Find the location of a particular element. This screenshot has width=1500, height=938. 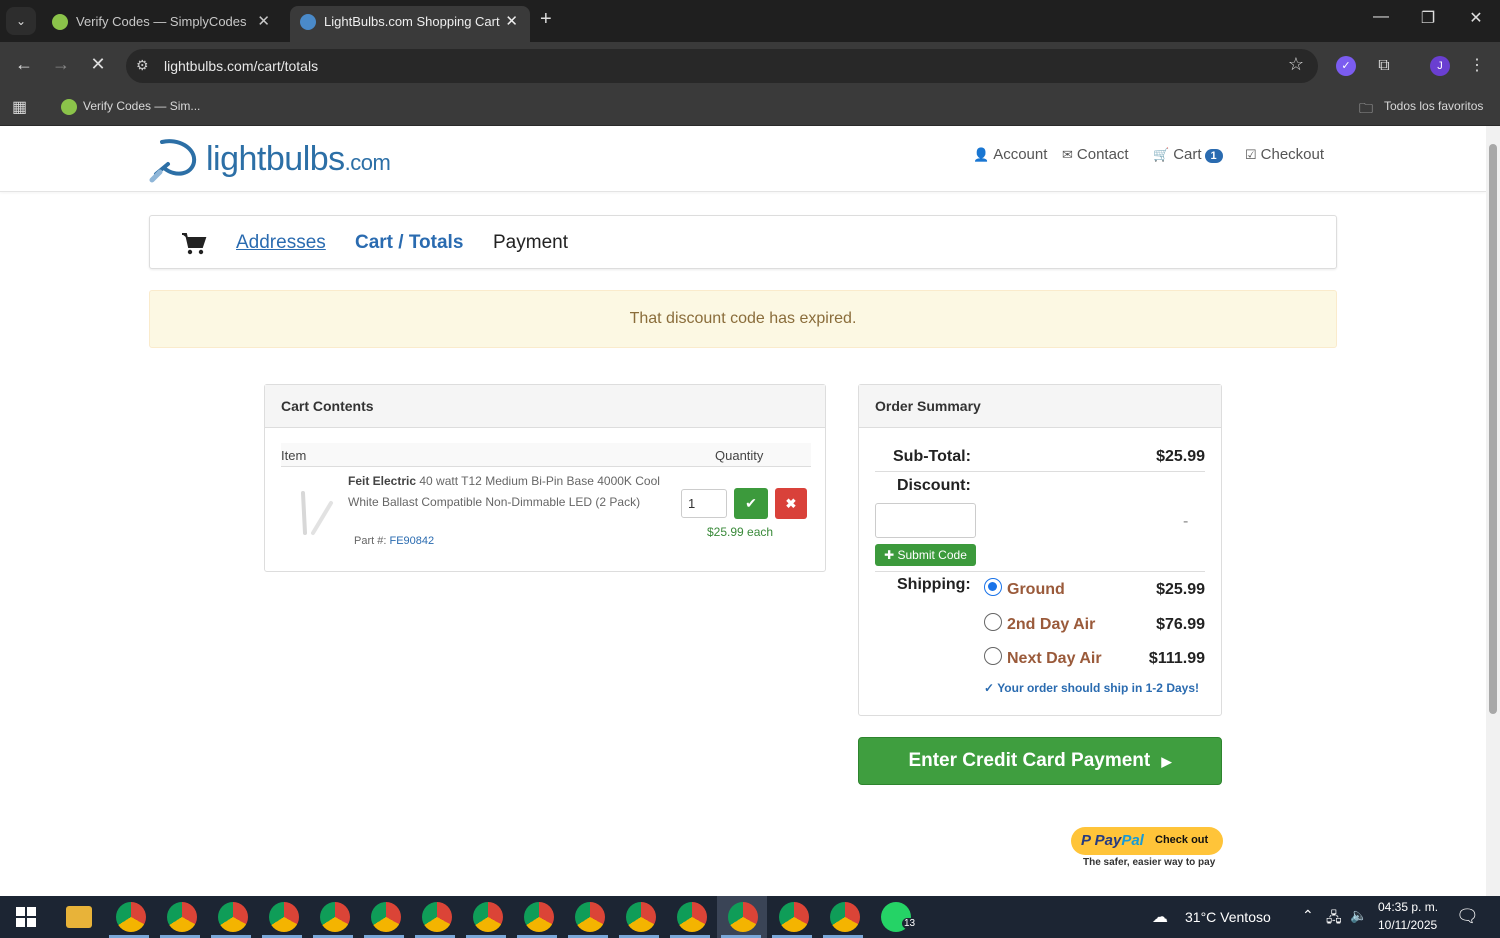

new-tab-button: + is located at coordinates (546, 19).